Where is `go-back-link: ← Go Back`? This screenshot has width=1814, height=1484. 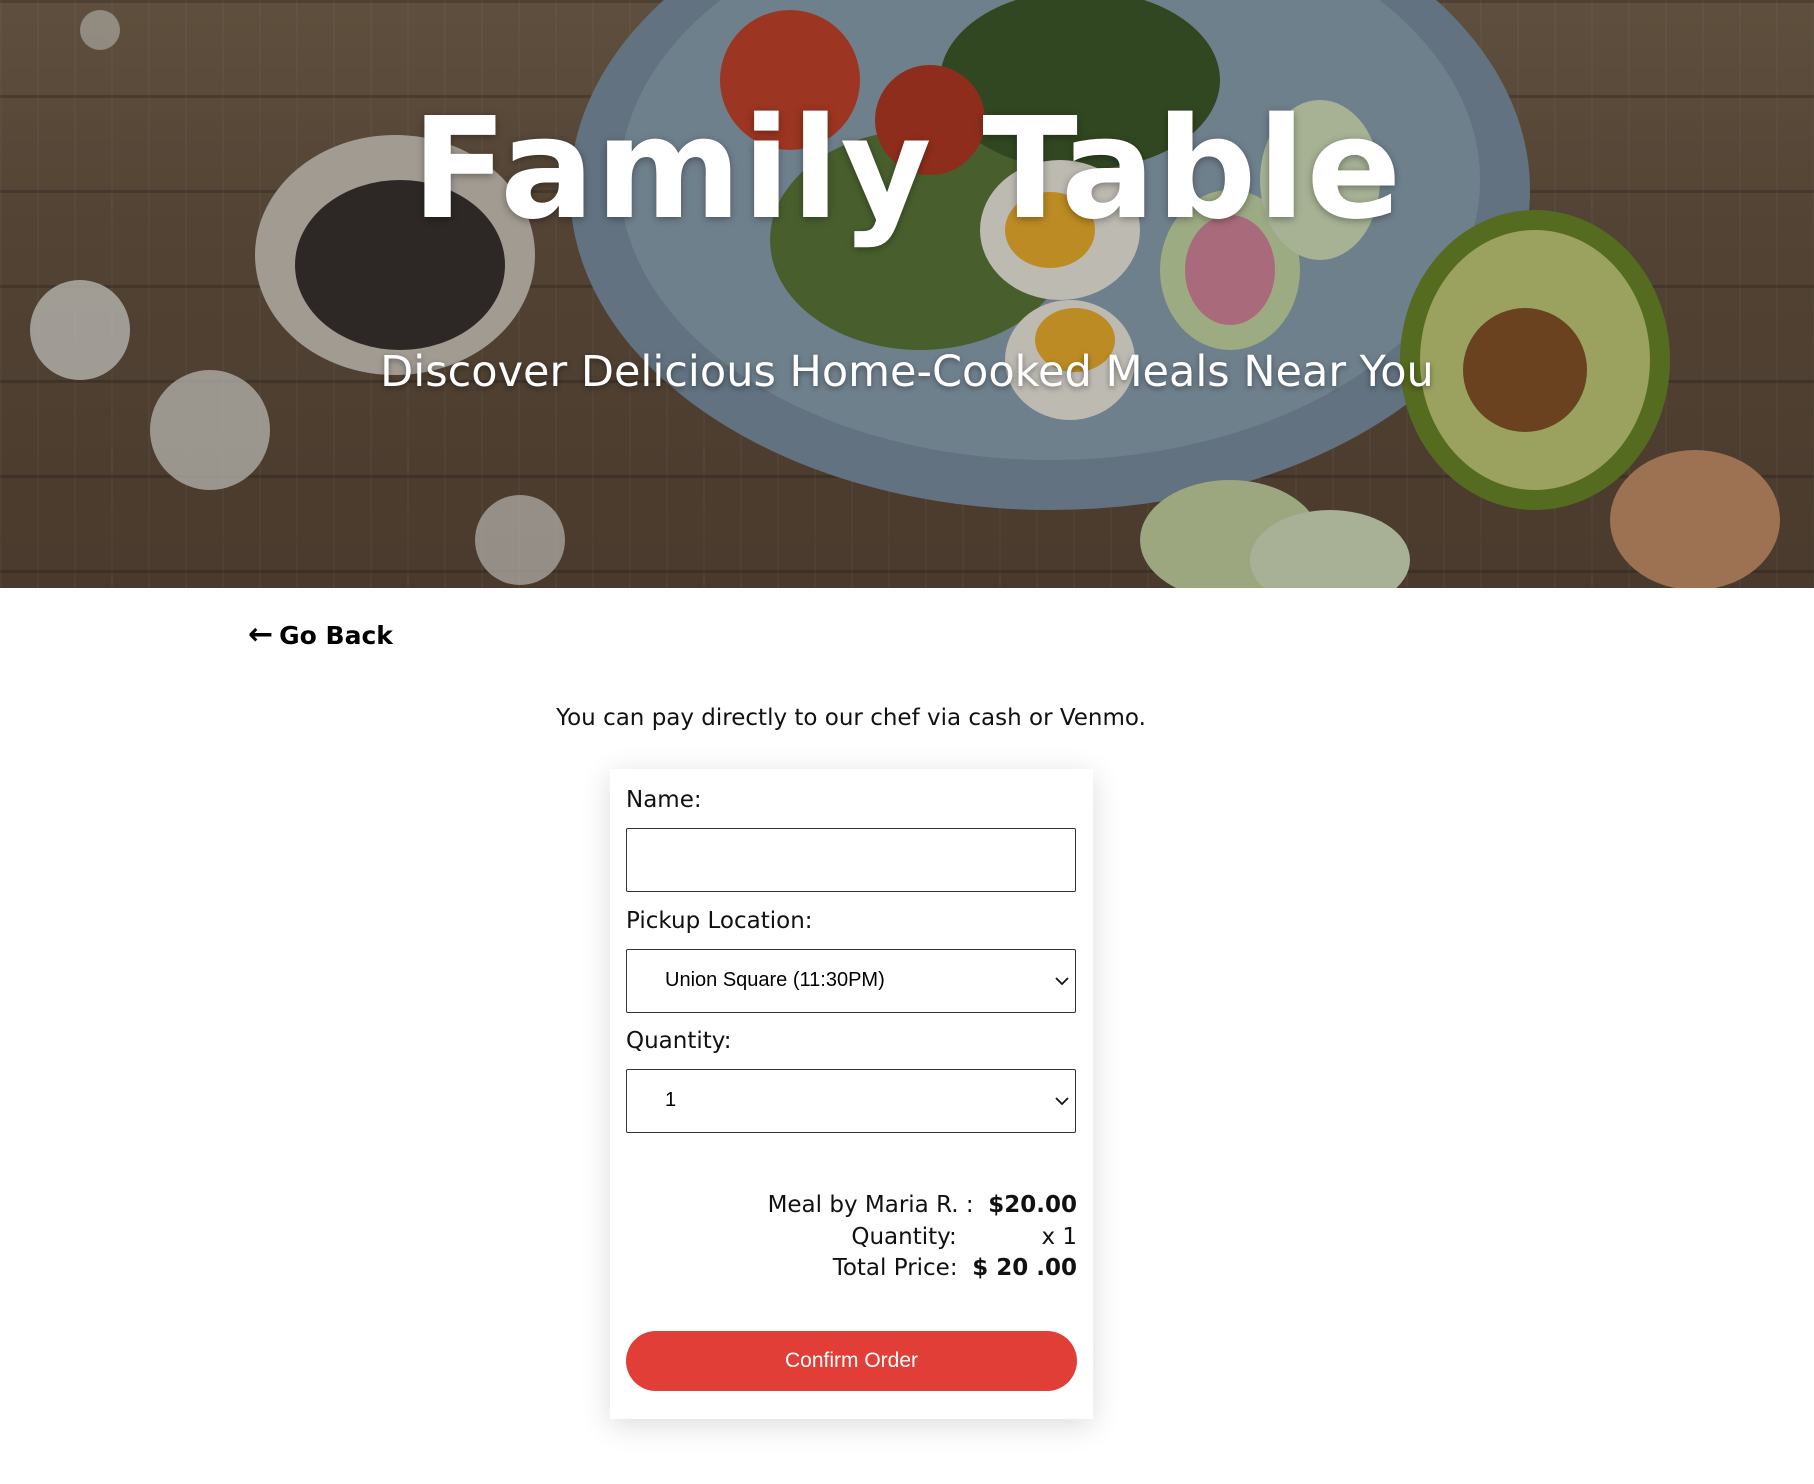 go-back-link: ← Go Back is located at coordinates (320, 635).